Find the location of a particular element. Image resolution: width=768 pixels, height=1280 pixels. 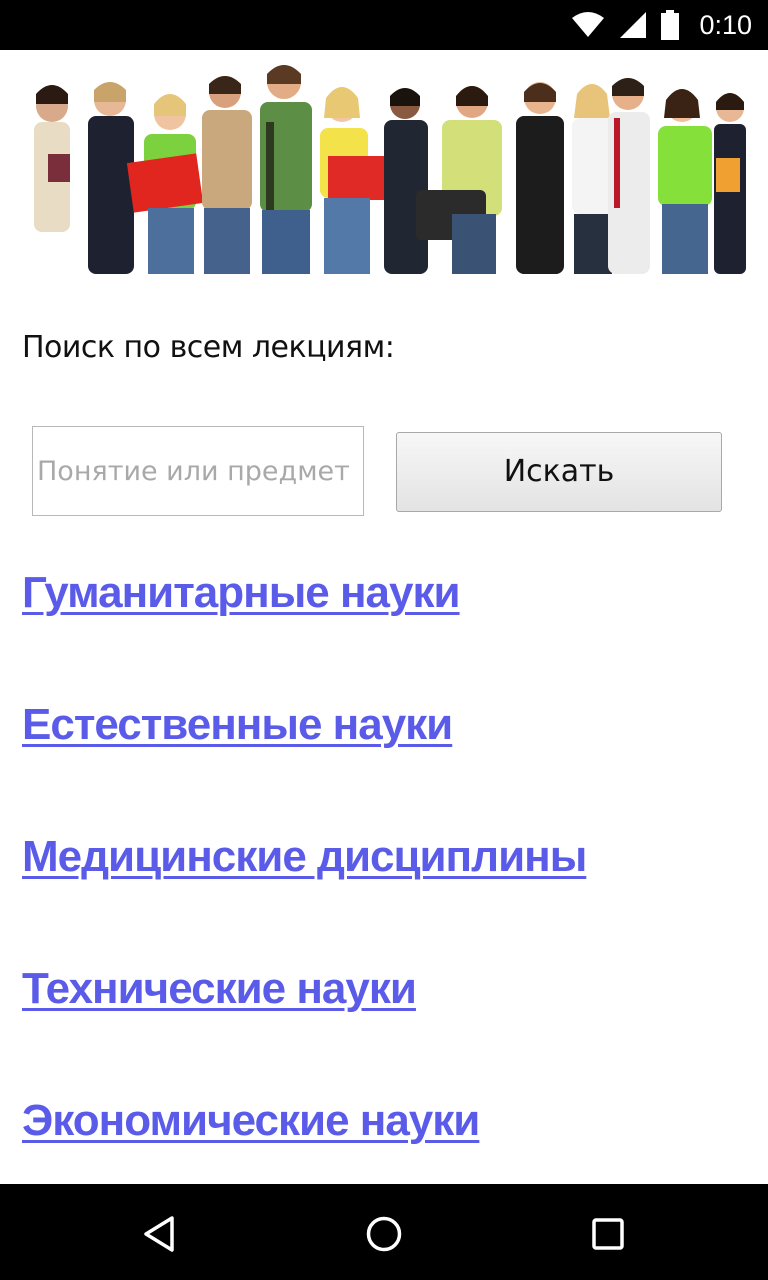

search-button: Искать is located at coordinates (559, 472).